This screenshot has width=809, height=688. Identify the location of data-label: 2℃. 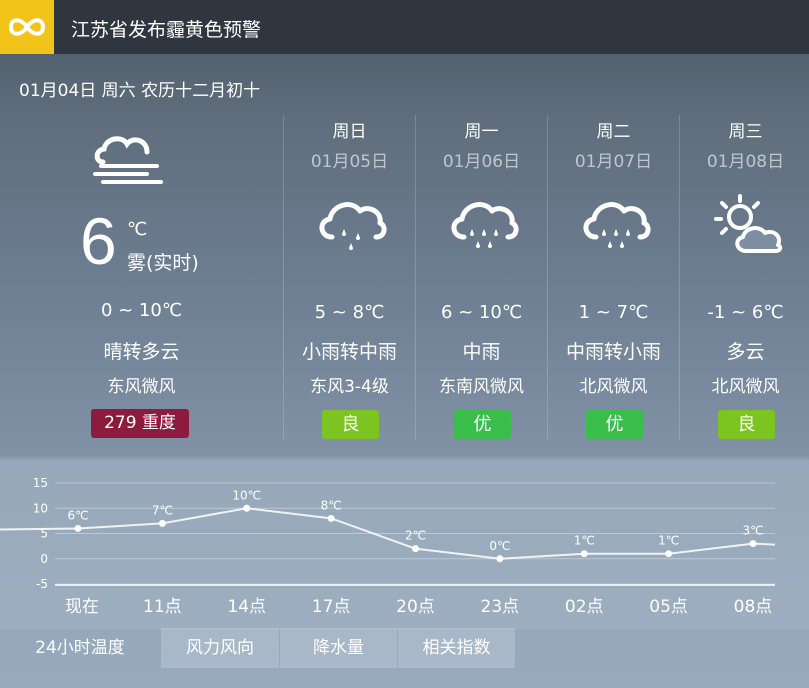
(415, 536).